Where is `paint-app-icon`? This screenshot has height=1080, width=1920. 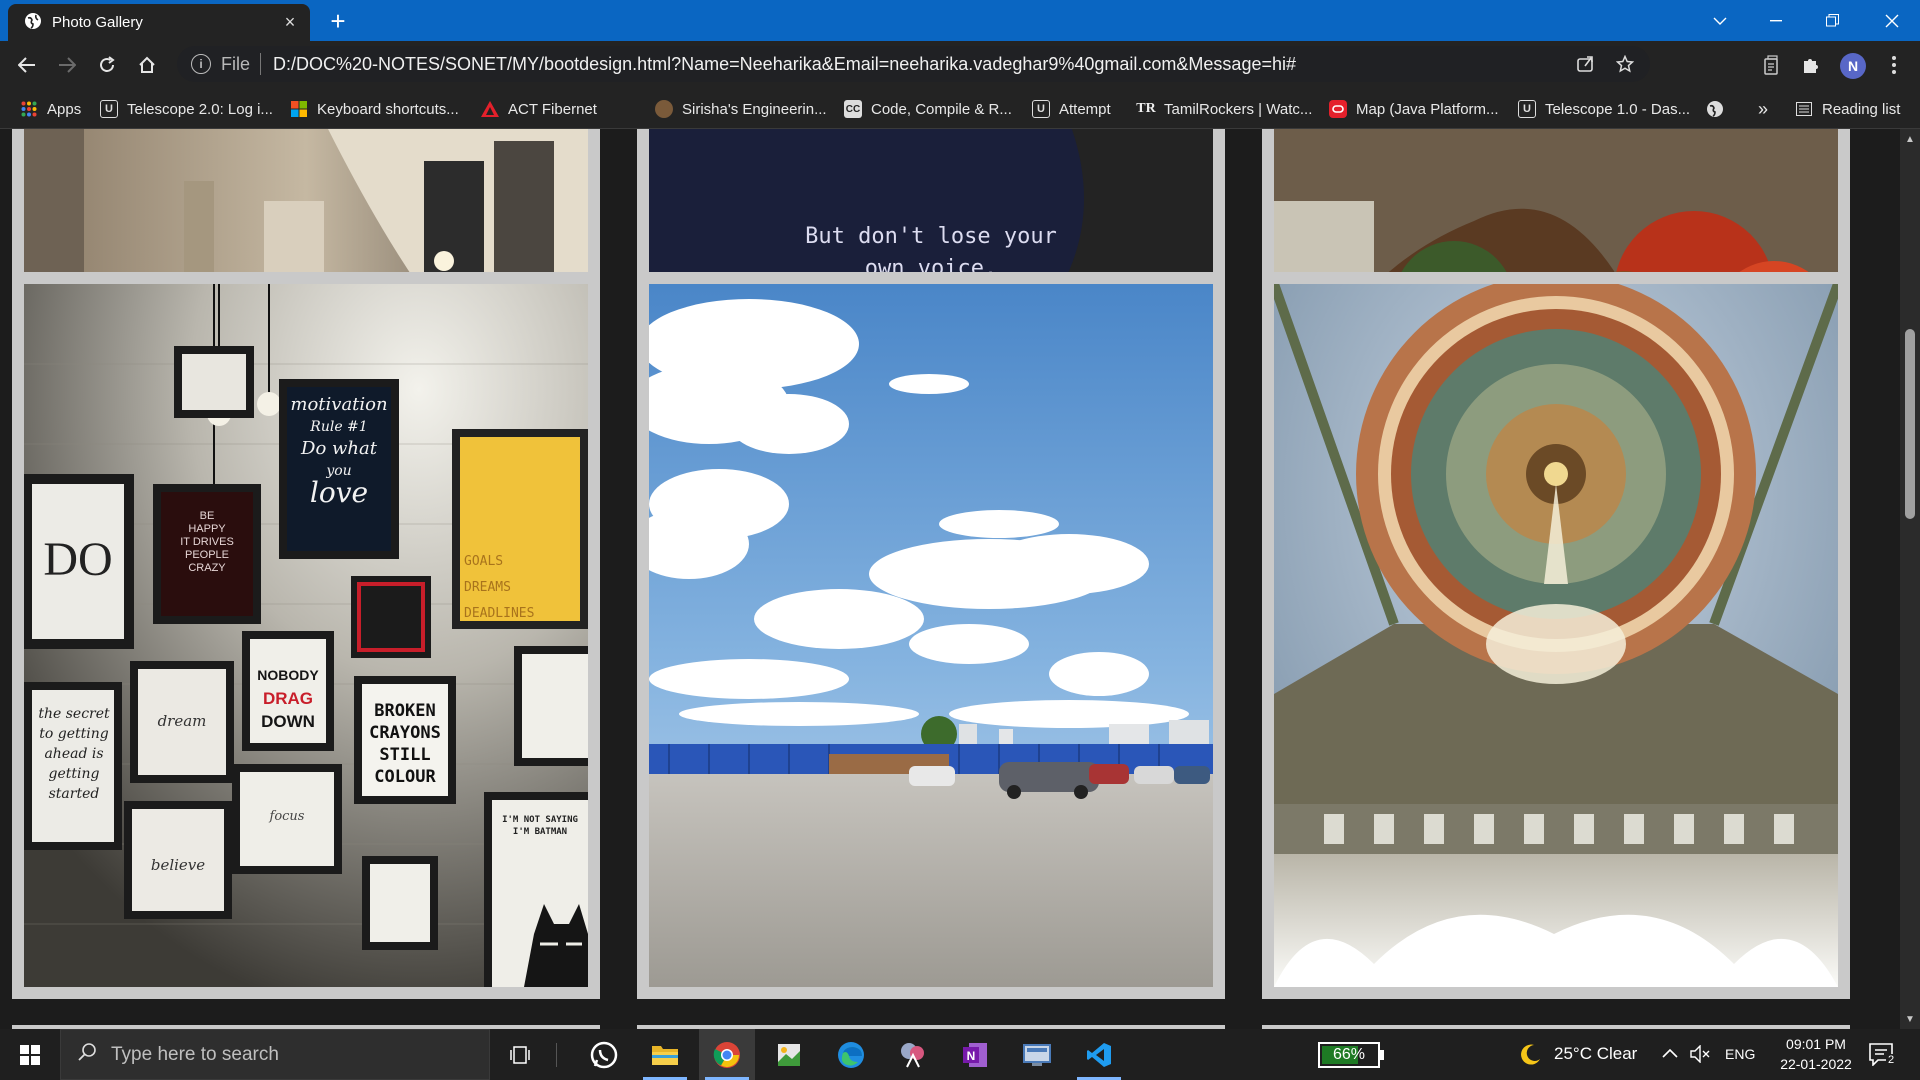 paint-app-icon is located at coordinates (789, 1054).